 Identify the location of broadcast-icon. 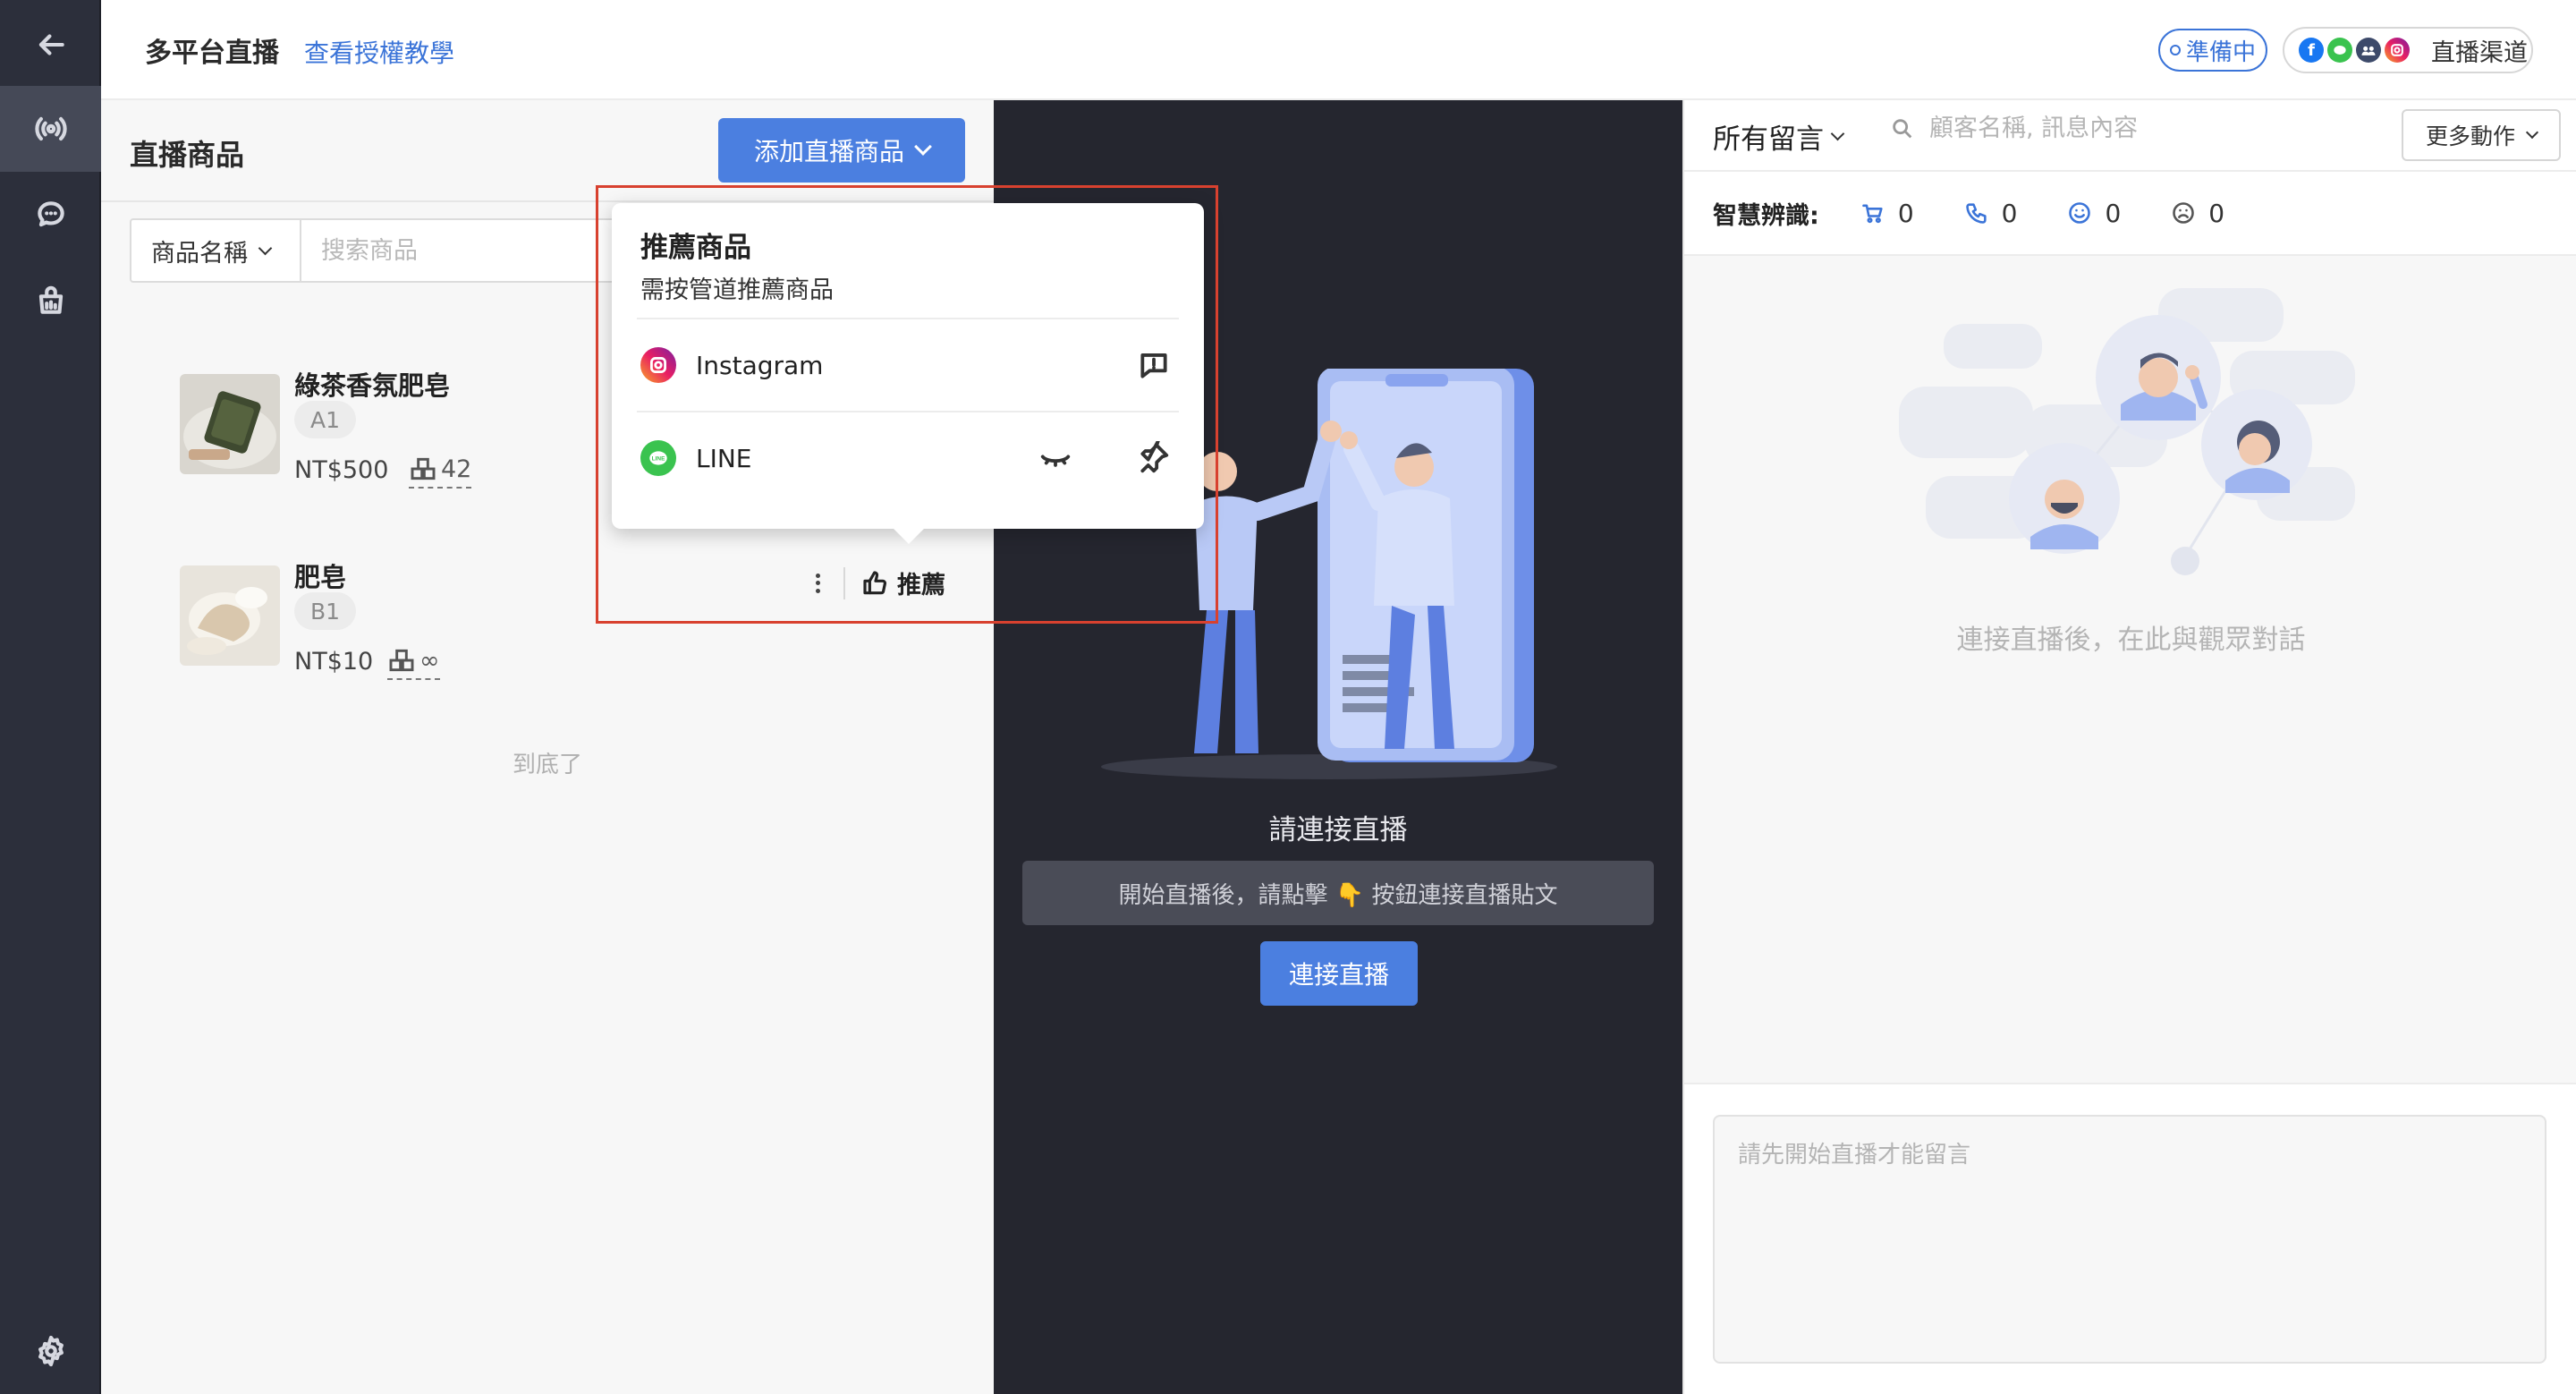
(50, 128).